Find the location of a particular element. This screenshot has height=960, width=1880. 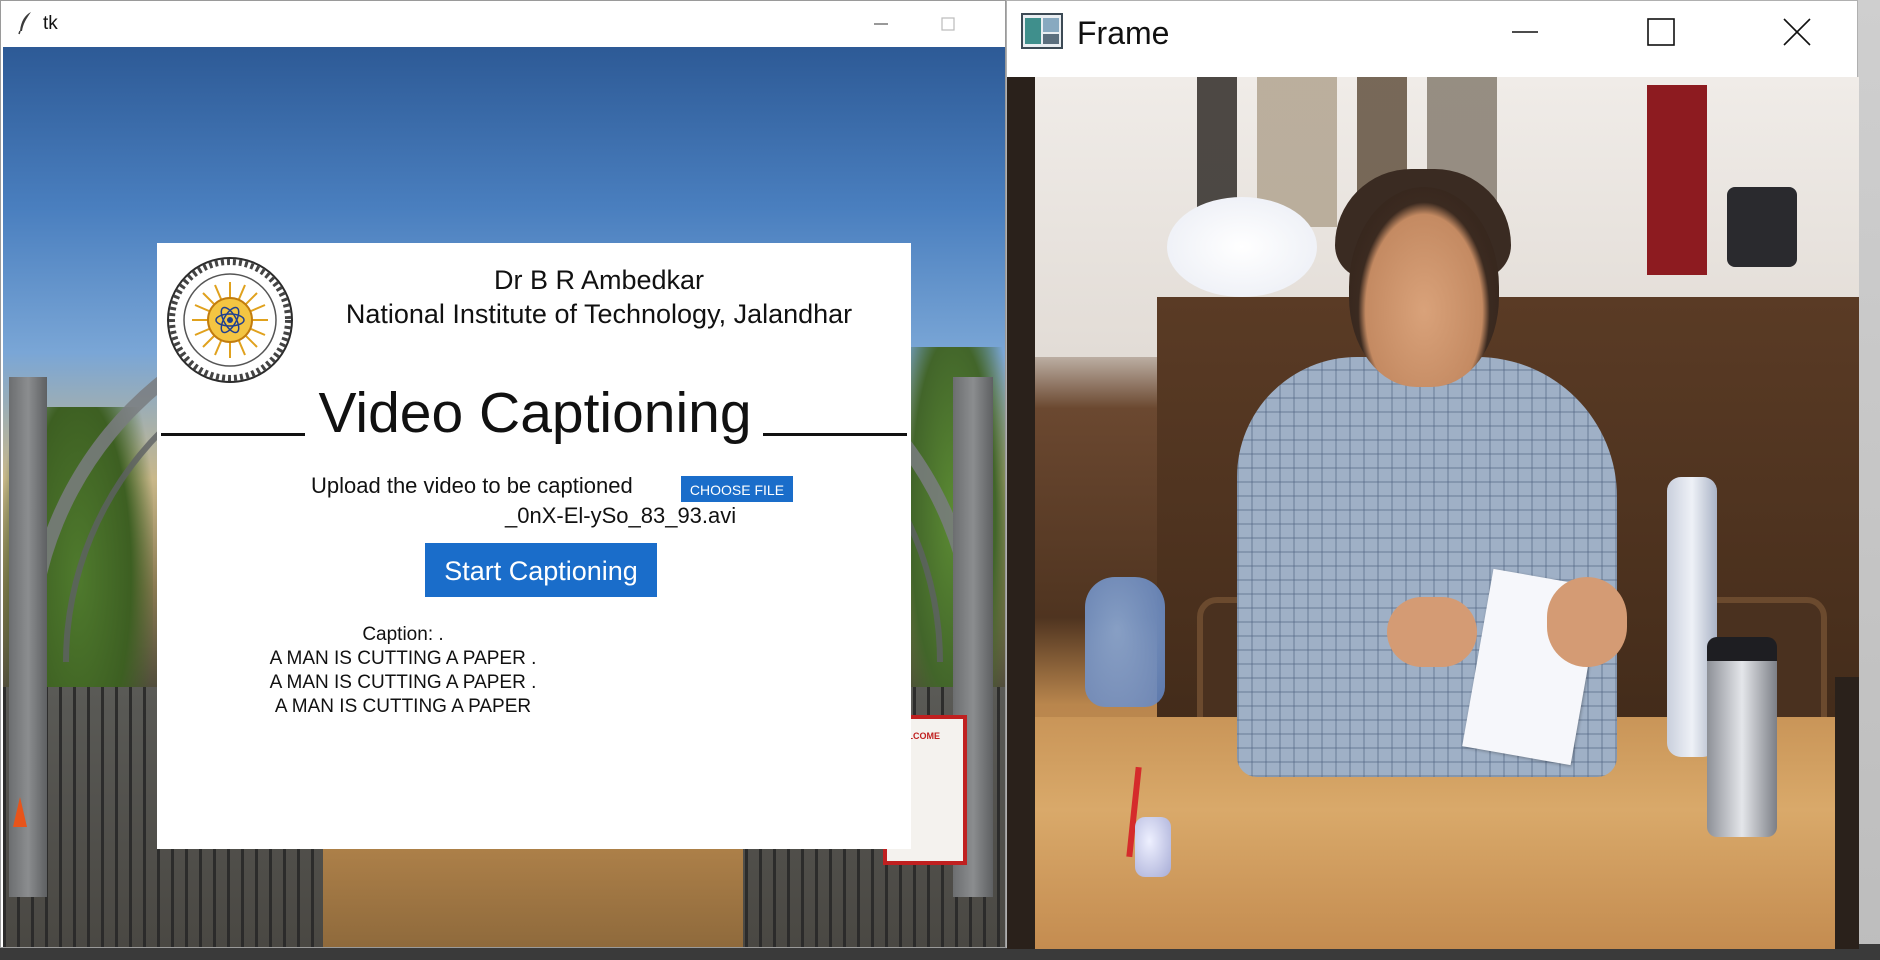

choose-file-button: CHOOSE FILE is located at coordinates (737, 489).